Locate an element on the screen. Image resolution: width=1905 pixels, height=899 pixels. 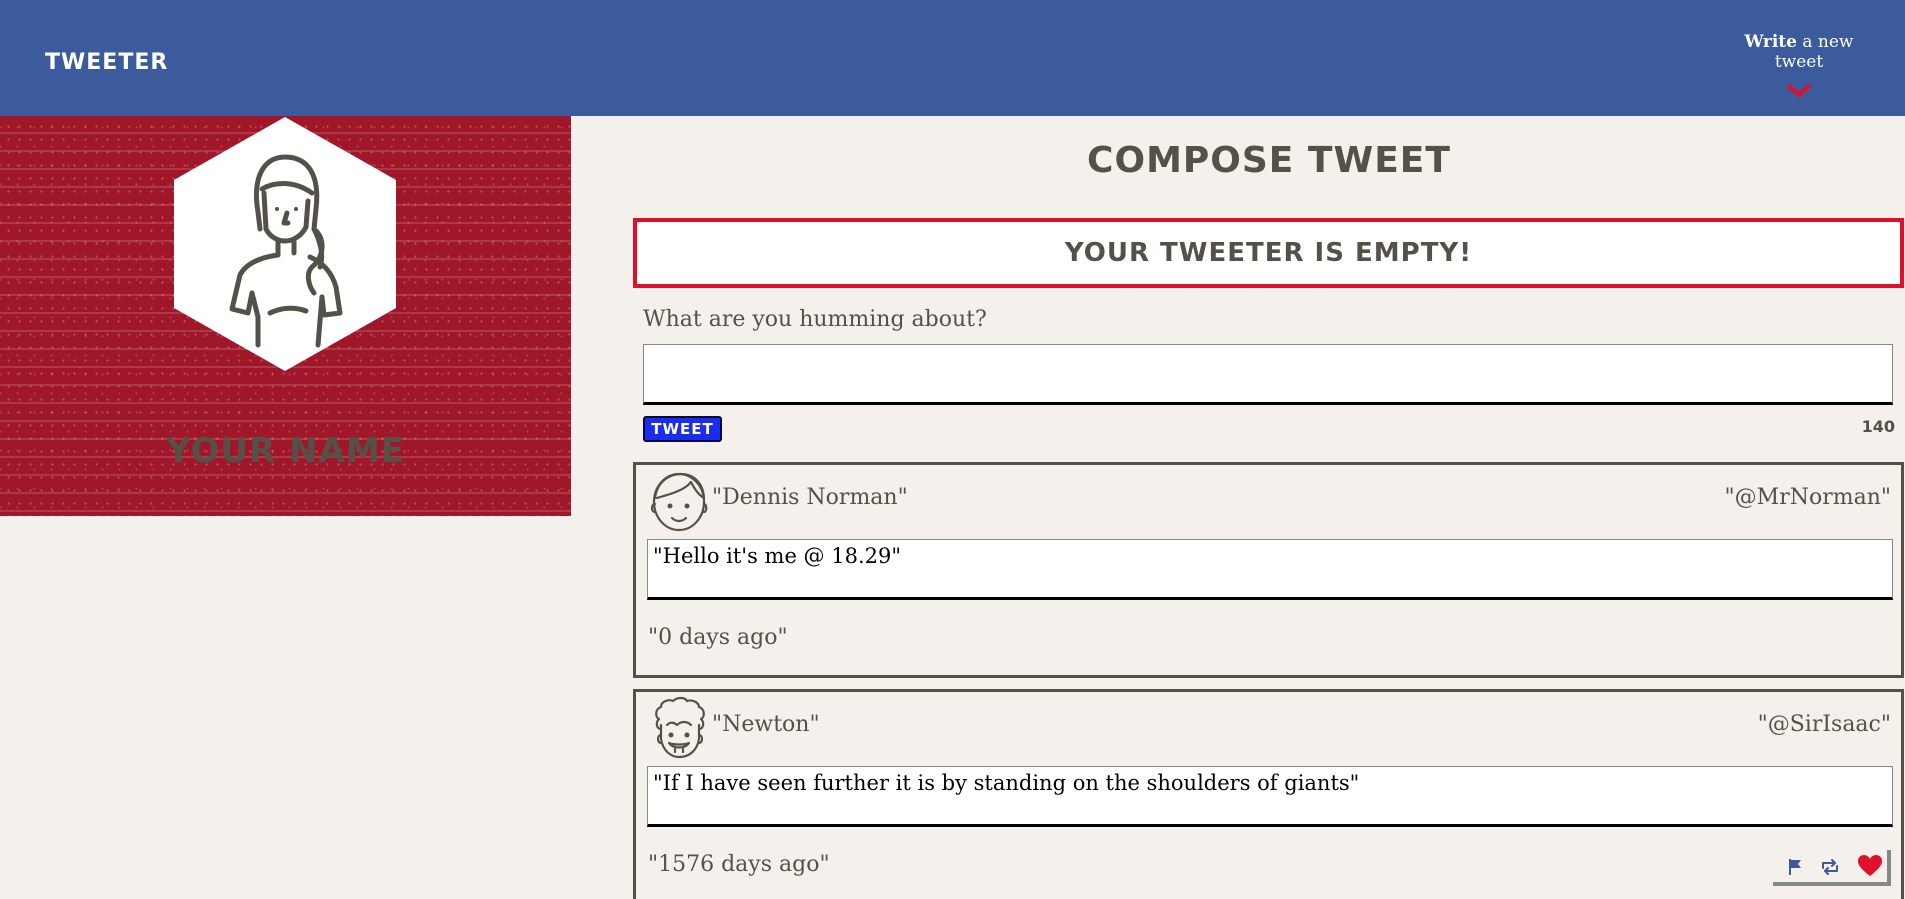
tweet-date: "0 days ago" is located at coordinates (718, 637).